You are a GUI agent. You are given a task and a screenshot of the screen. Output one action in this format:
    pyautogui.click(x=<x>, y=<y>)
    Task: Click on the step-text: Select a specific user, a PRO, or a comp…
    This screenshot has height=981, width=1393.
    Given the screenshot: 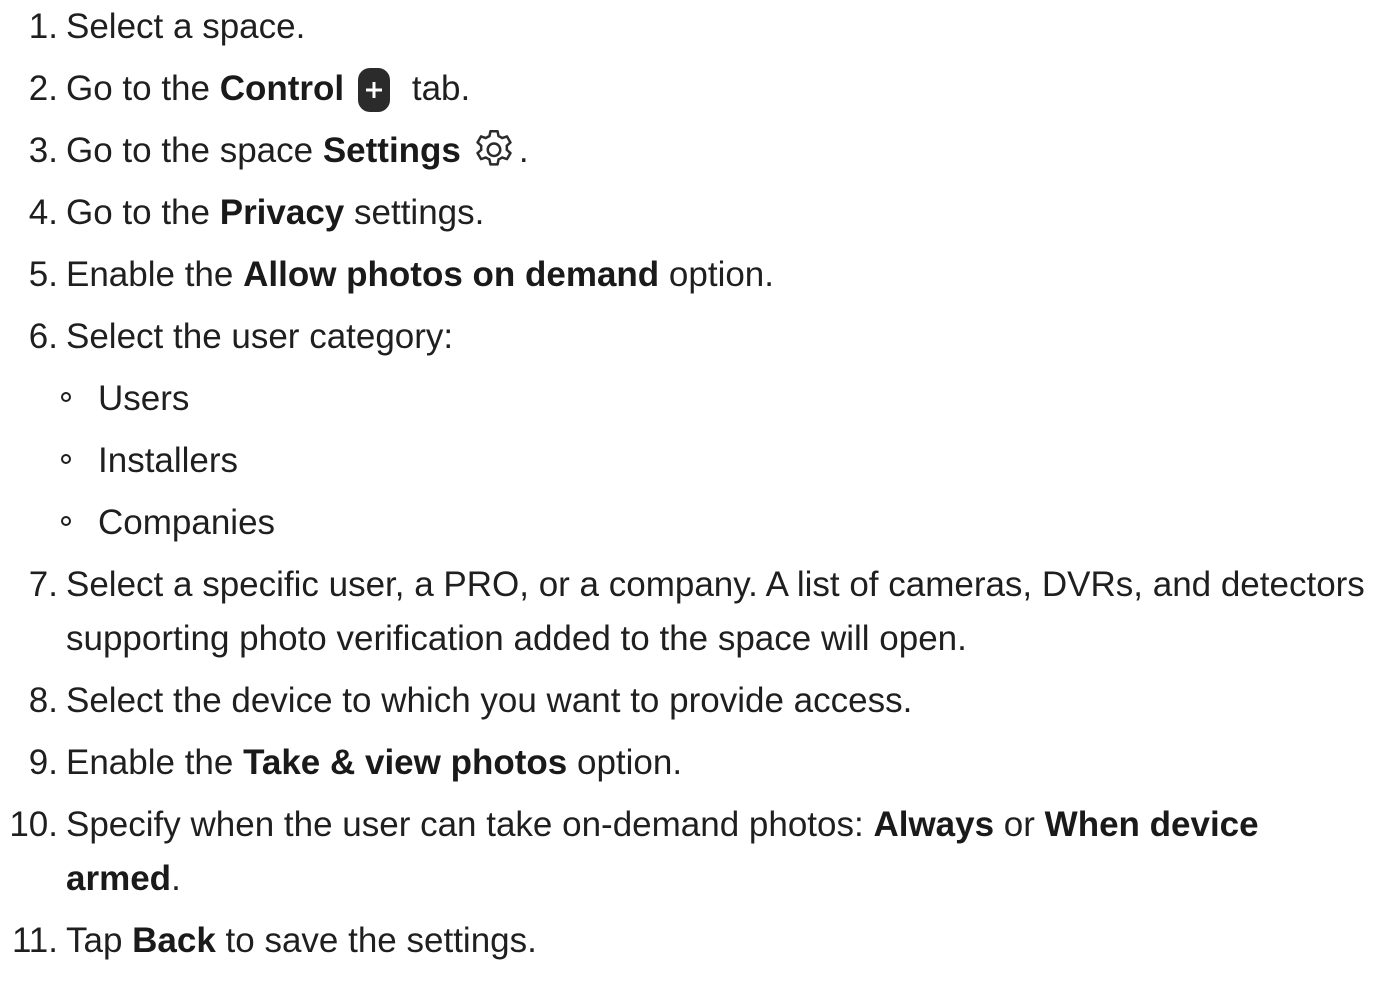 What is the action you would take?
    pyautogui.click(x=715, y=611)
    